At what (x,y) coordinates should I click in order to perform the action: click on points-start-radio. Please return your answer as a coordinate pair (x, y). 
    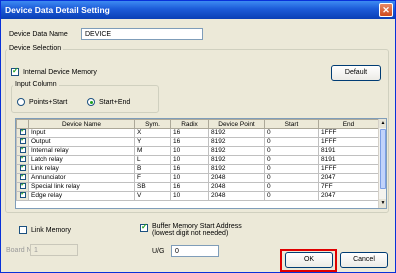
    Looking at the image, I should click on (21, 102).